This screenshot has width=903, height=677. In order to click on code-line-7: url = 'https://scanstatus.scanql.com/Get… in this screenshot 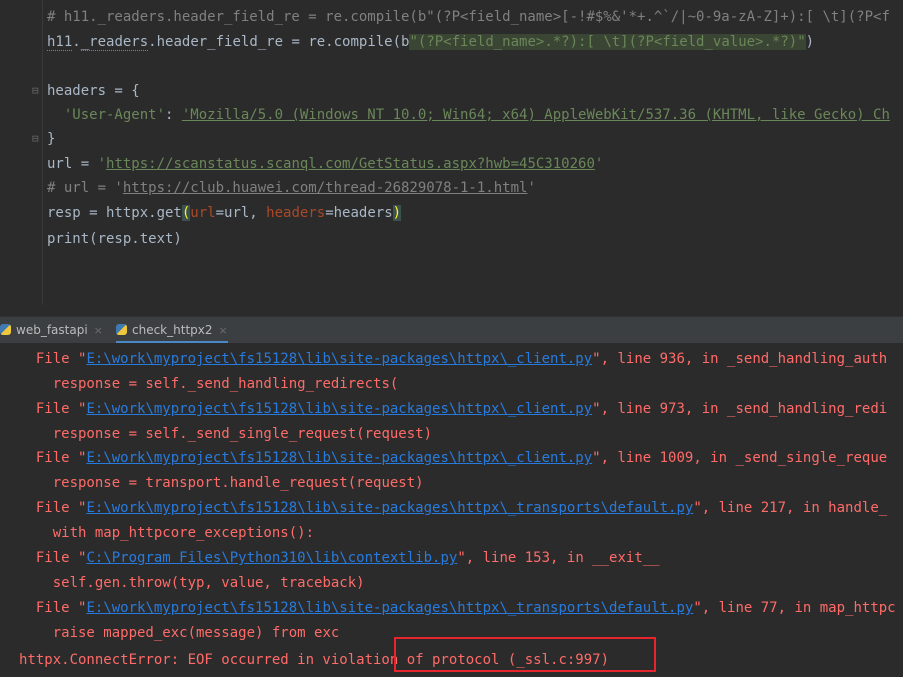, I will do `click(325, 164)`.